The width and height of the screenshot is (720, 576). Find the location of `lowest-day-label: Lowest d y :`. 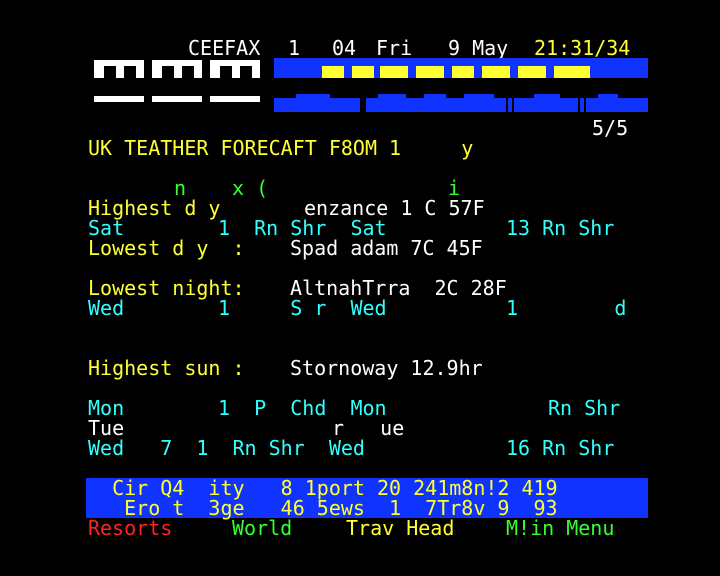

lowest-day-label: Lowest d y : is located at coordinates (166, 248).